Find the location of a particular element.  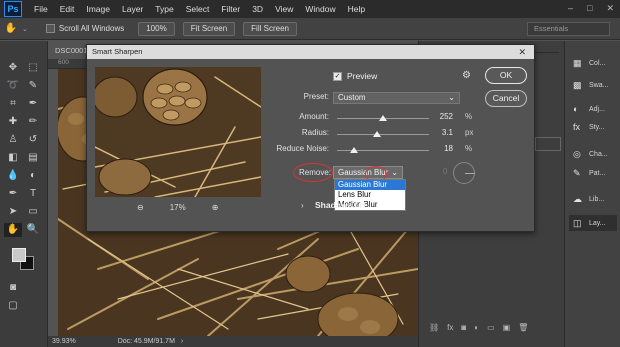

noise-label-wrap: Reduce Noise: is located at coordinates (298, 150).